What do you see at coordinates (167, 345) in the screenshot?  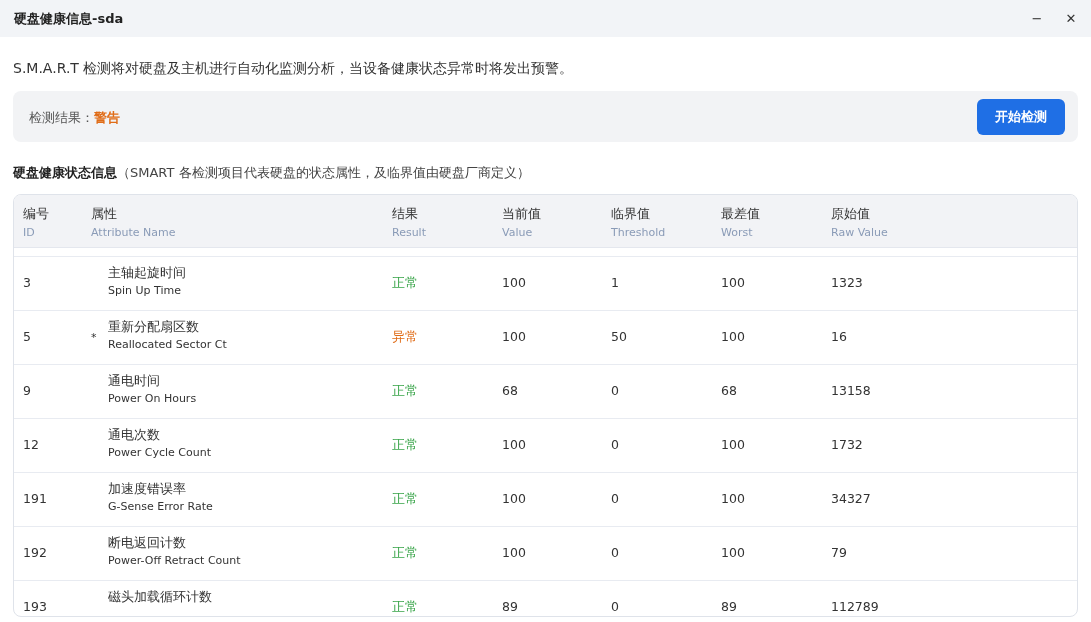 I see `attribute-name-english: Reallocated Sector Ct` at bounding box center [167, 345].